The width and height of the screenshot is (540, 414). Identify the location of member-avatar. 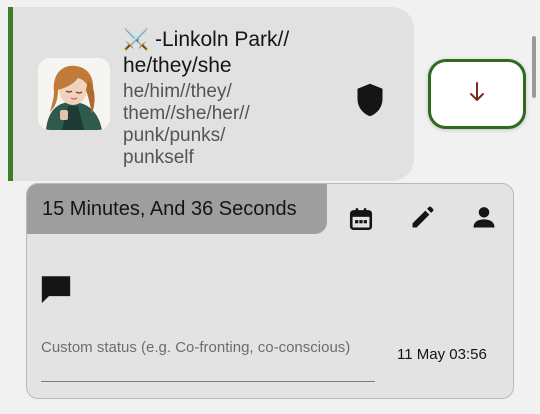
(74, 94).